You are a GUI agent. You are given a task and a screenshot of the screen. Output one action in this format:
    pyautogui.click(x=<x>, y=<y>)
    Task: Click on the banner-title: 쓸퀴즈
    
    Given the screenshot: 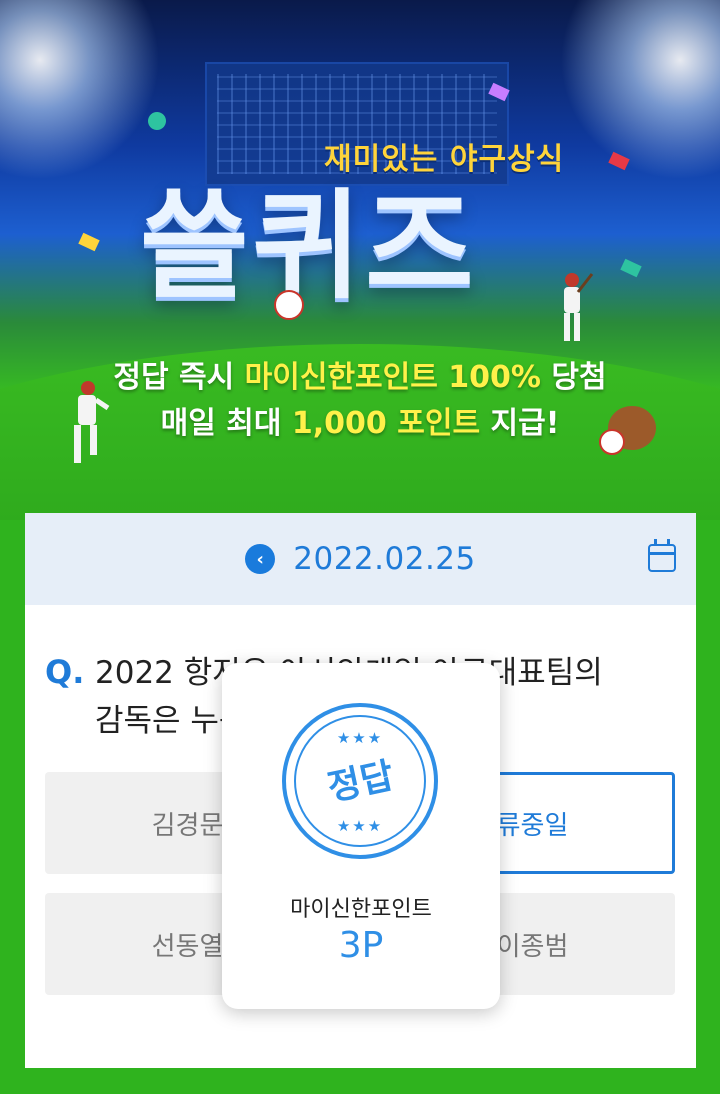 What is the action you would take?
    pyautogui.click(x=309, y=246)
    